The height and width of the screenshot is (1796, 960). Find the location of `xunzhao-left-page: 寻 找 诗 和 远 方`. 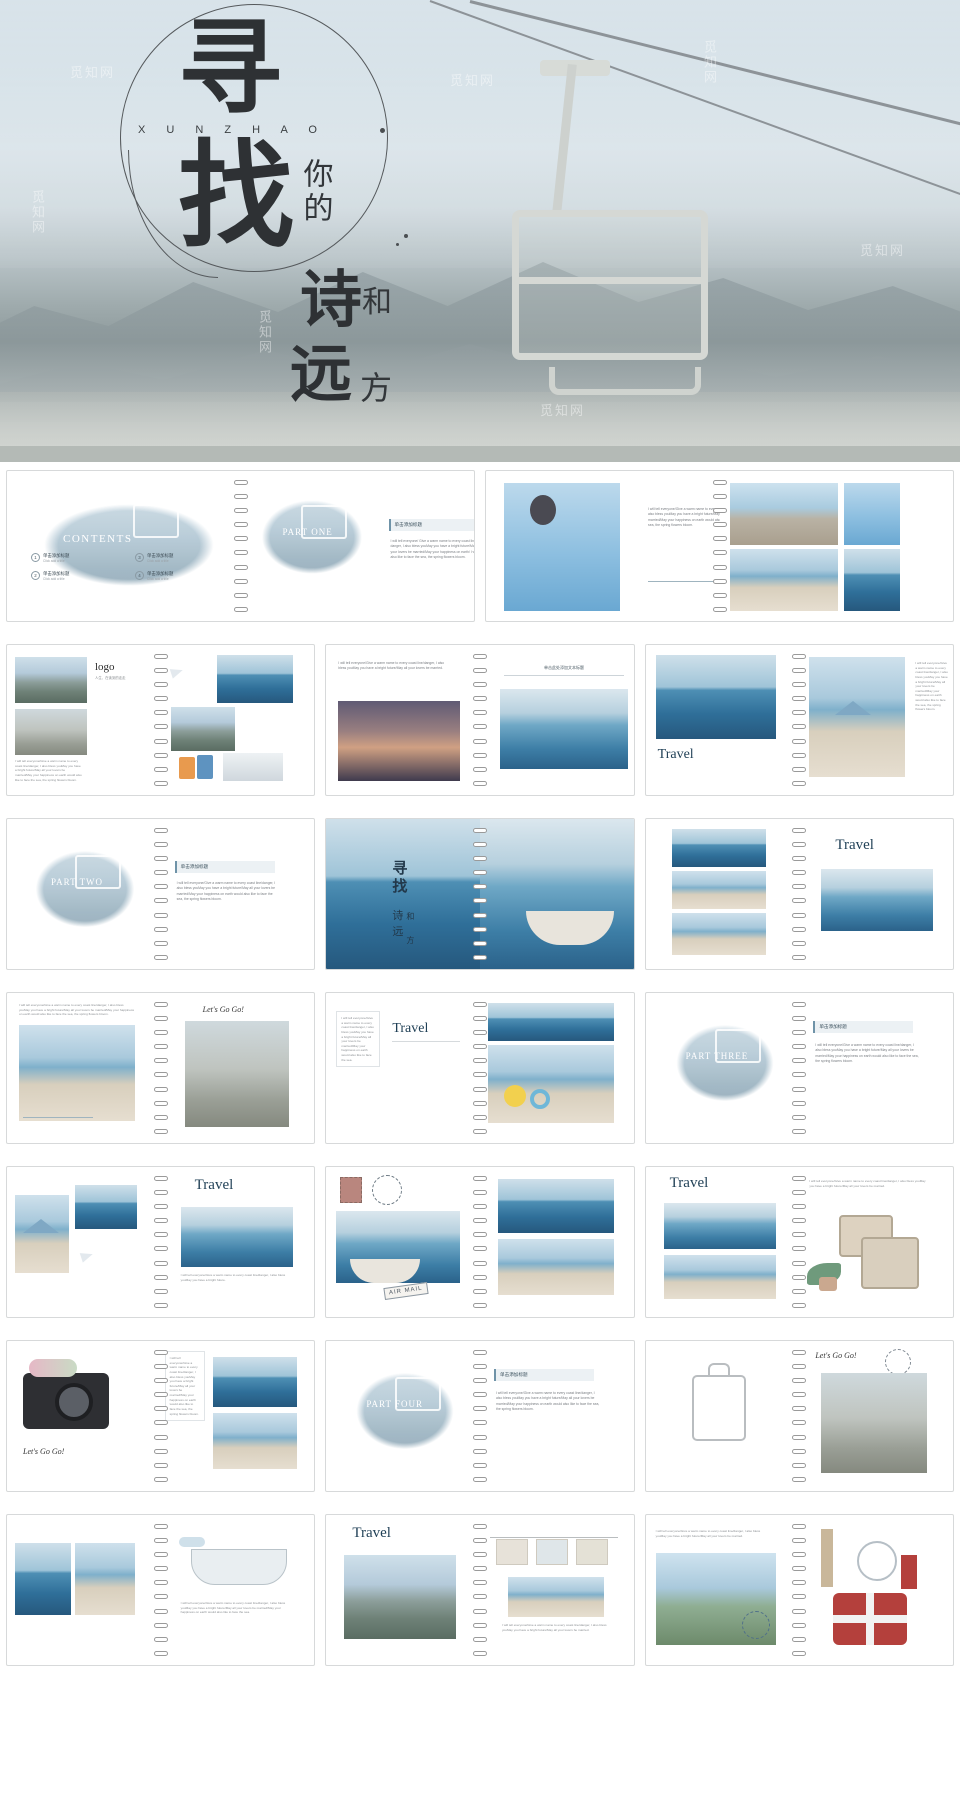

xunzhao-left-page: 寻 找 诗 和 远 方 is located at coordinates (403, 894).